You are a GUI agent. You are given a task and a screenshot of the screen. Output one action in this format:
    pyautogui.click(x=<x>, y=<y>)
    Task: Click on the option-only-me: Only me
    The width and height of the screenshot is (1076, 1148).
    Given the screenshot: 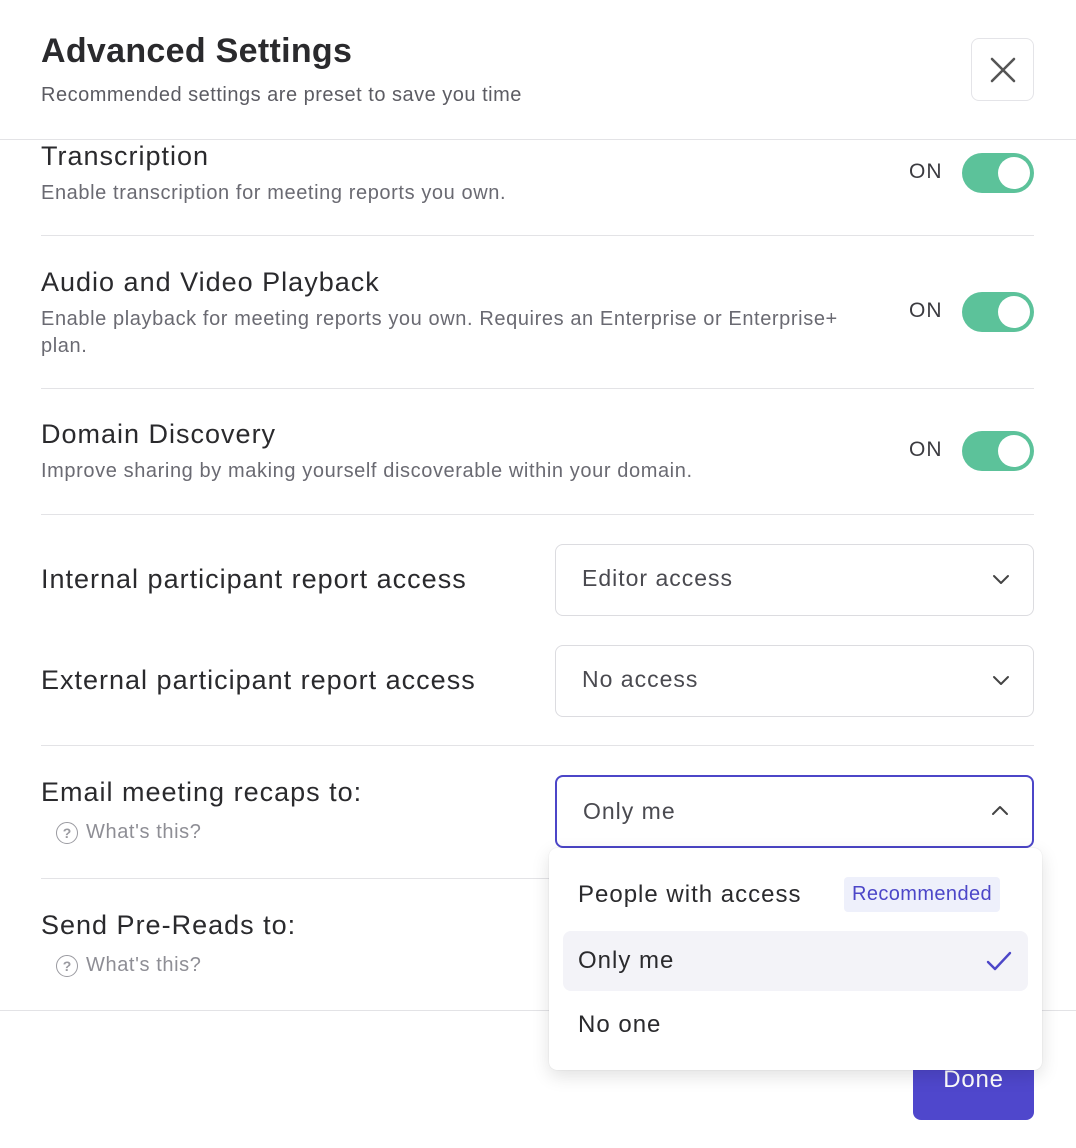 What is the action you would take?
    pyautogui.click(x=795, y=961)
    